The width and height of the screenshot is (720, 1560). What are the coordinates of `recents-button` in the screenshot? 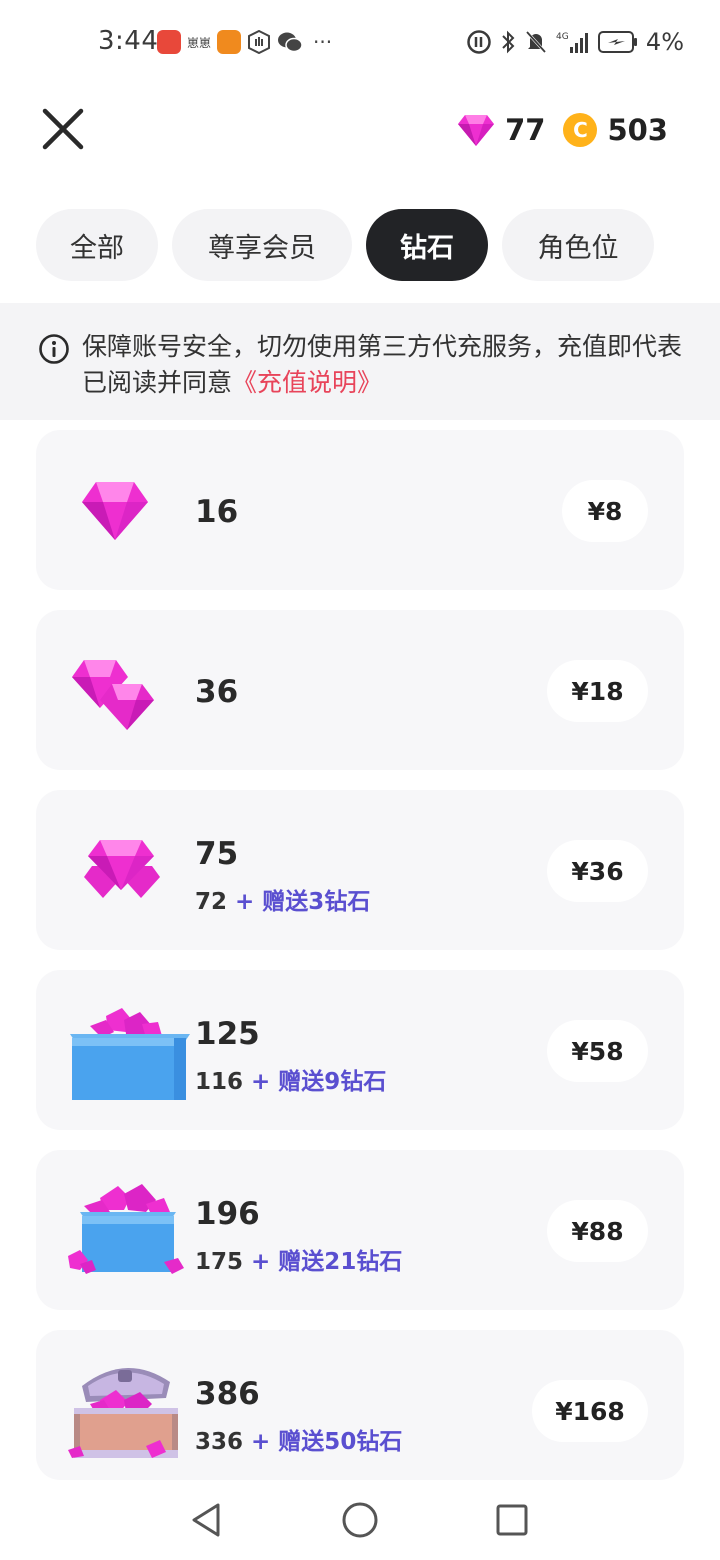 It's located at (512, 1520).